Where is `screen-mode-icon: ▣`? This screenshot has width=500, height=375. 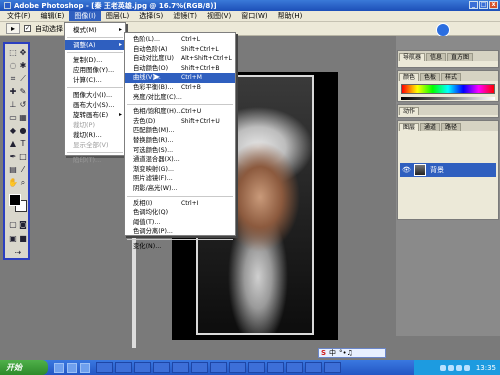 screen-mode-icon: ▣ is located at coordinates (13, 239).